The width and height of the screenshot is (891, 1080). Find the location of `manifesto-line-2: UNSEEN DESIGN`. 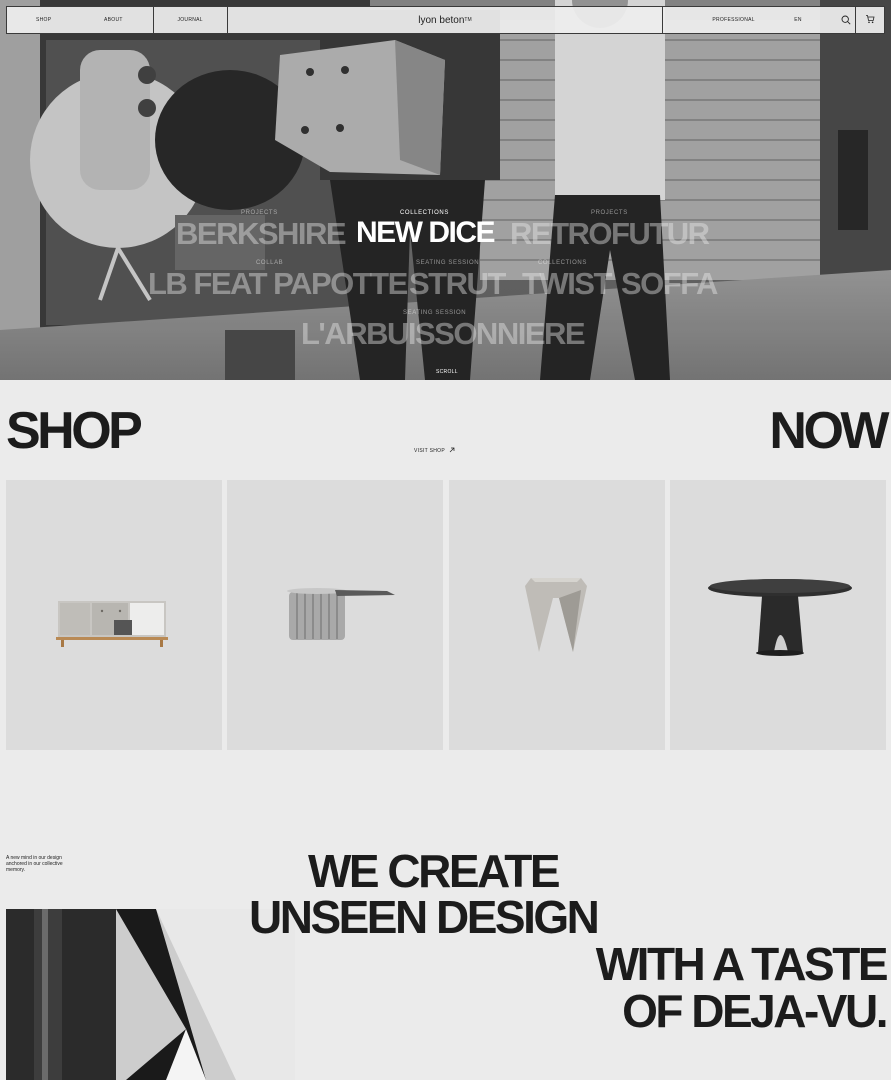

manifesto-line-2: UNSEEN DESIGN is located at coordinates (424, 917).